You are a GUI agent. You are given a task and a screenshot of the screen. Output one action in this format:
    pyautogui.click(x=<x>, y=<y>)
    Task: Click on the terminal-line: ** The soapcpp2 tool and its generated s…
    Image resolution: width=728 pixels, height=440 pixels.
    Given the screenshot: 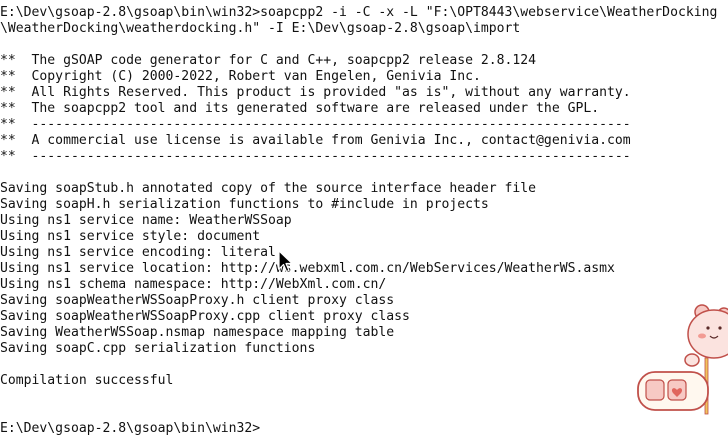 What is the action you would take?
    pyautogui.click(x=300, y=108)
    